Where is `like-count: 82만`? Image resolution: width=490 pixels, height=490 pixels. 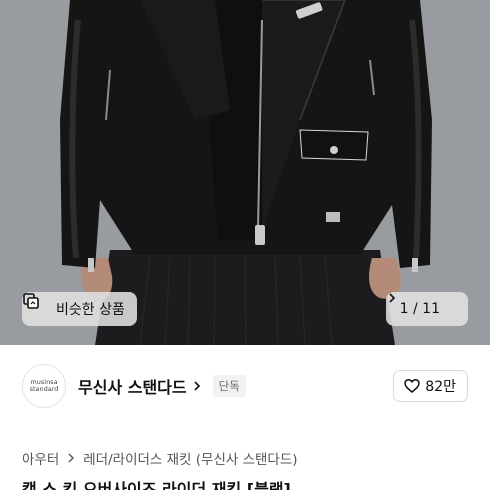 like-count: 82만 is located at coordinates (440, 387).